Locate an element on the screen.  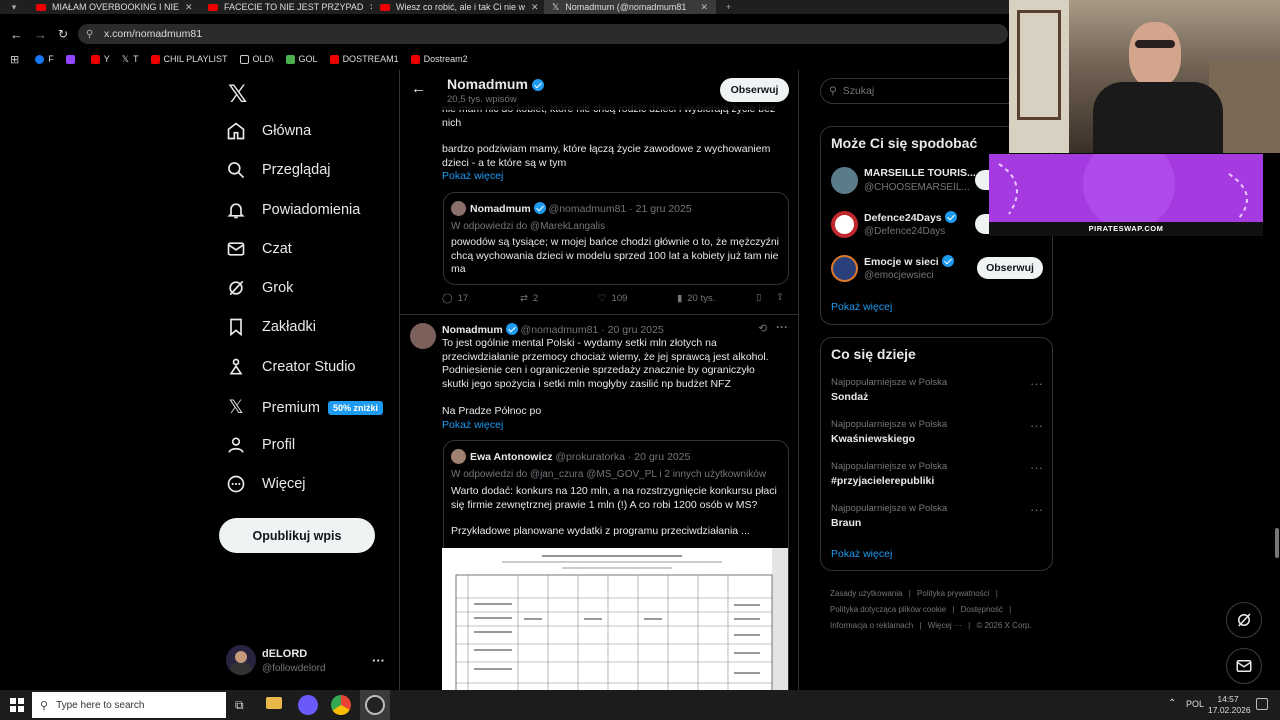
language-indicator: POL is located at coordinates (1195, 704).